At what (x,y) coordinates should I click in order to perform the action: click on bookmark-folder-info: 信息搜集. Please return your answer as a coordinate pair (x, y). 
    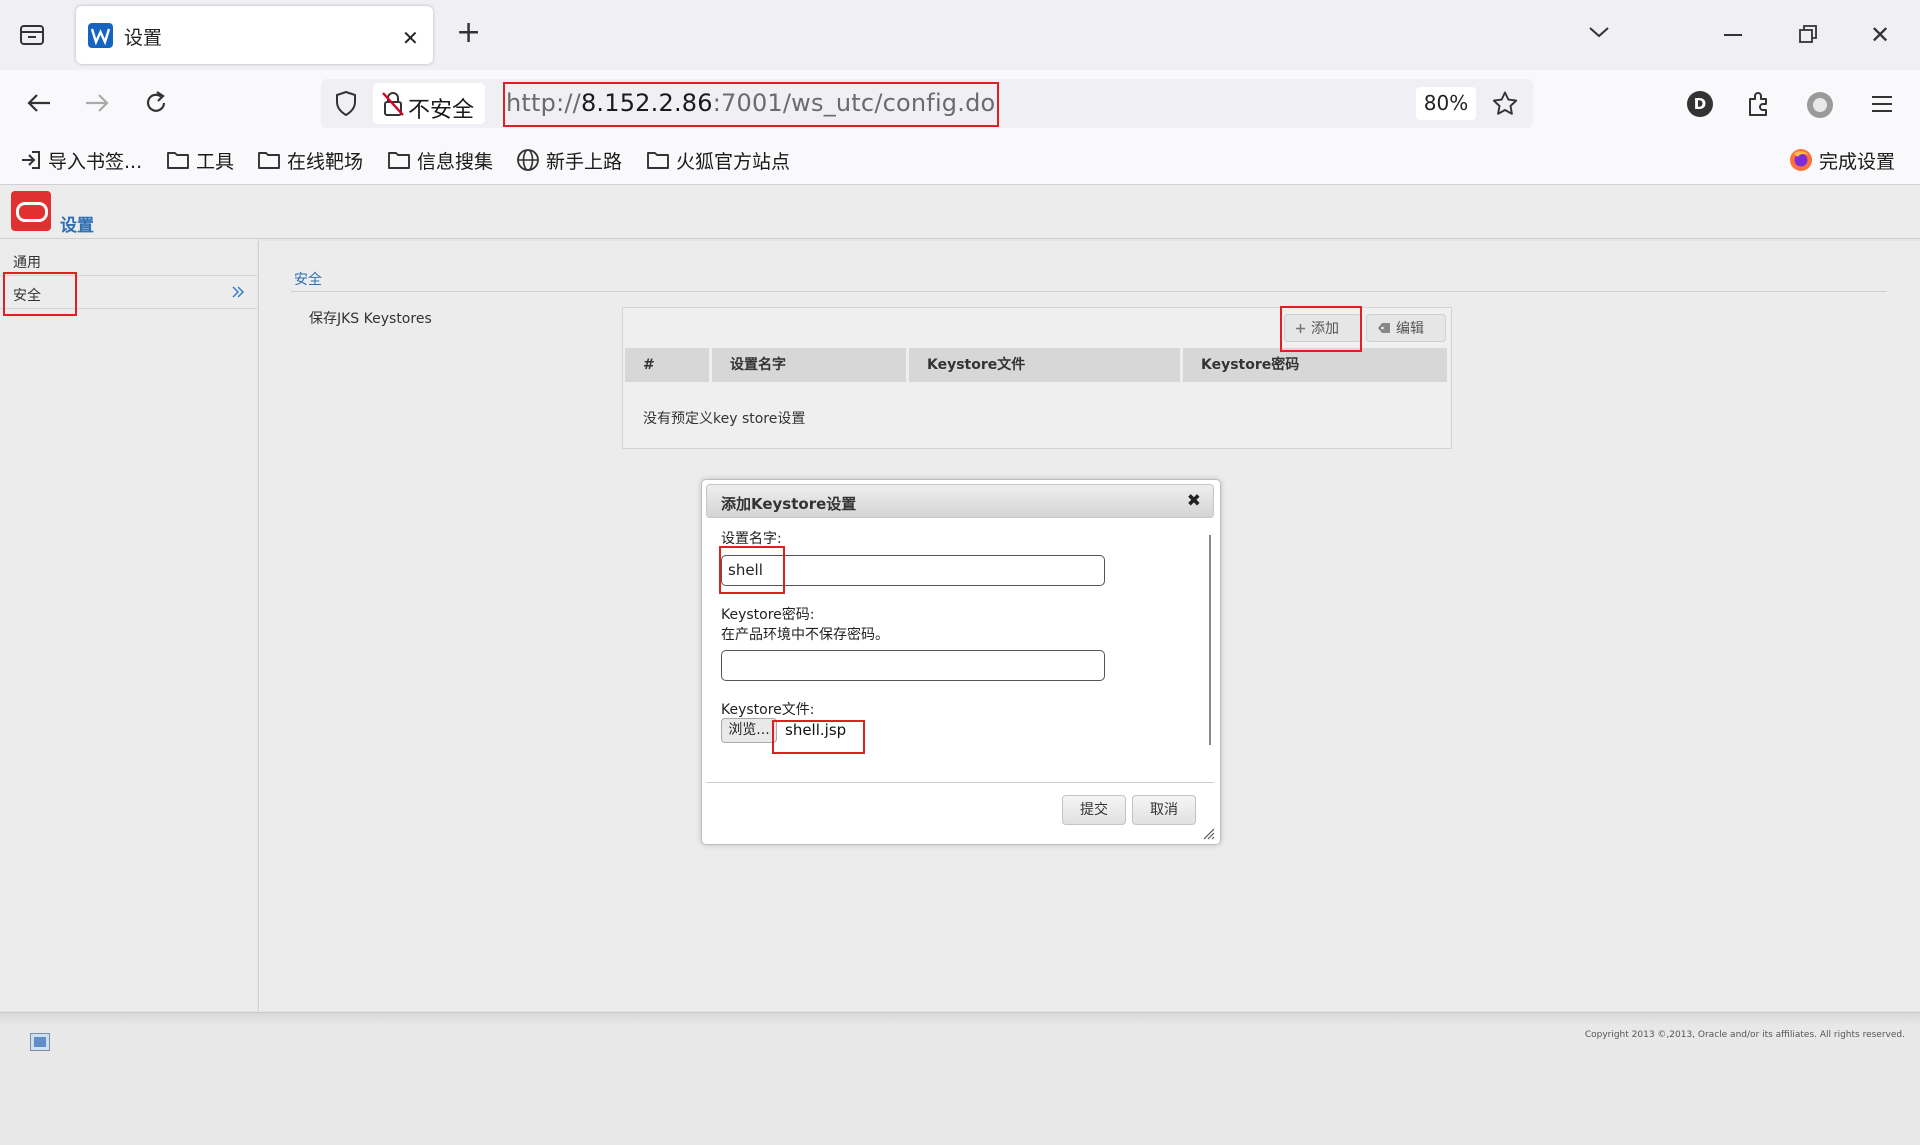
    Looking at the image, I should click on (440, 160).